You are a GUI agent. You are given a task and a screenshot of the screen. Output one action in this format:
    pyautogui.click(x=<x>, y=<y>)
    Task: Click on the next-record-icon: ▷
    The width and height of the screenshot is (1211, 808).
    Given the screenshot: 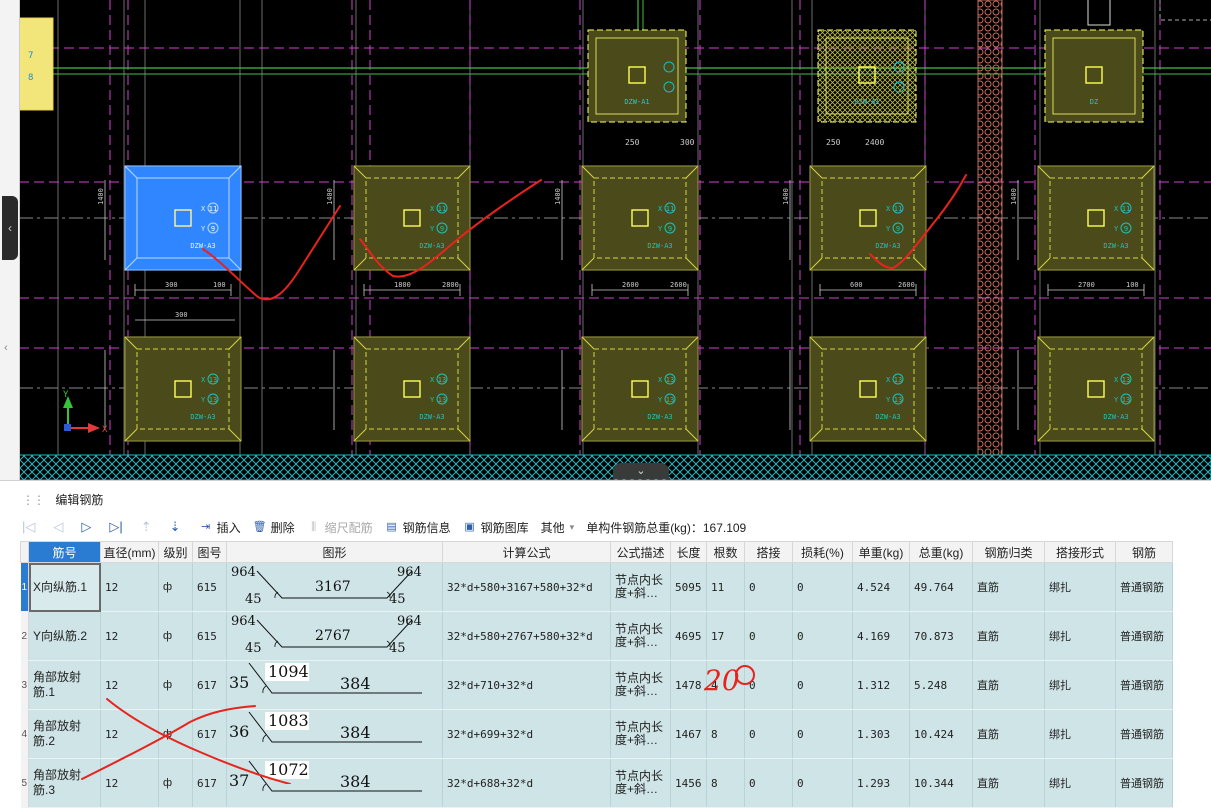 What is the action you would take?
    pyautogui.click(x=86, y=527)
    